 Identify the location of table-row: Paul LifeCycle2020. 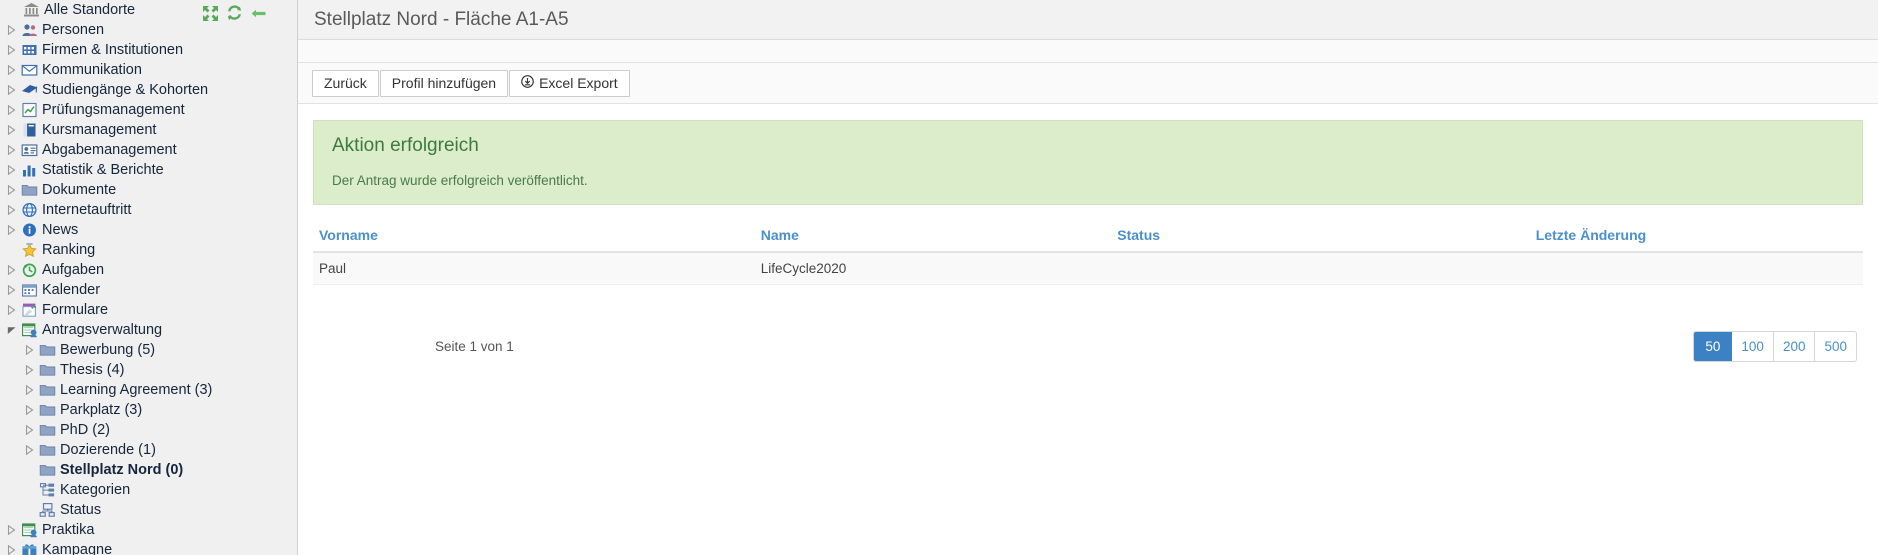
(1088, 268).